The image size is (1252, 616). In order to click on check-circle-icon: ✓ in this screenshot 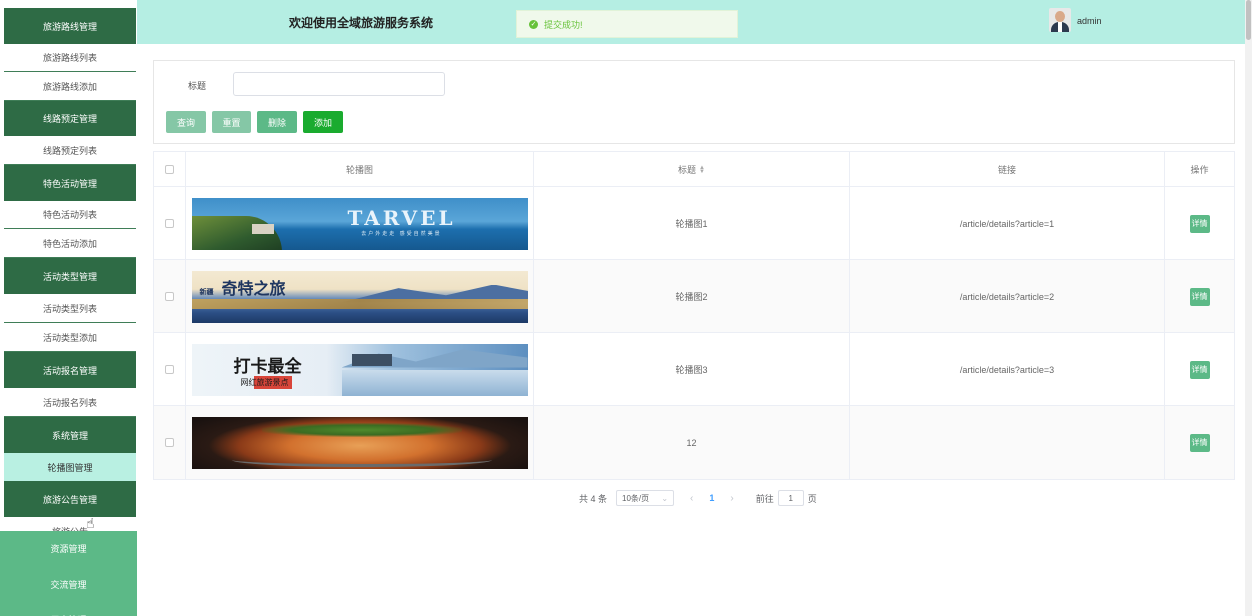, I will do `click(533, 24)`.